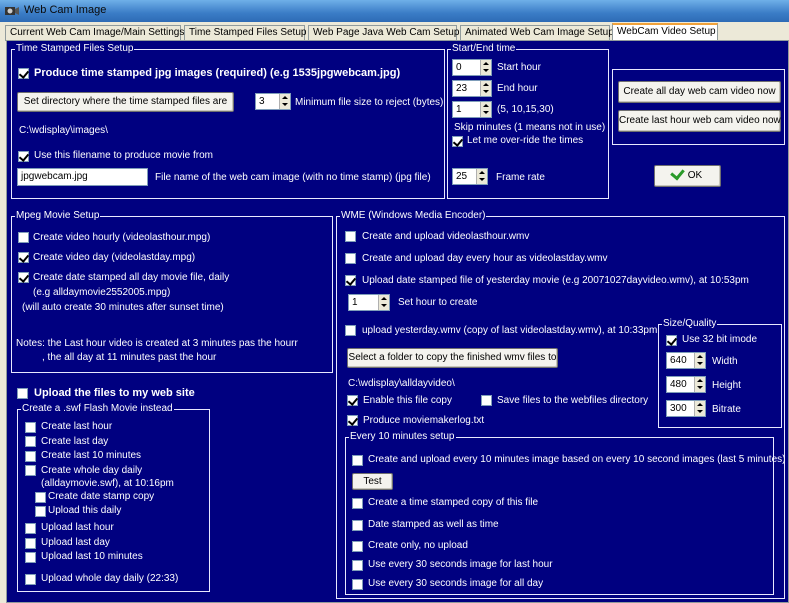 This screenshot has width=789, height=603. I want to click on wme-yesterday-checkbox, so click(350, 330).